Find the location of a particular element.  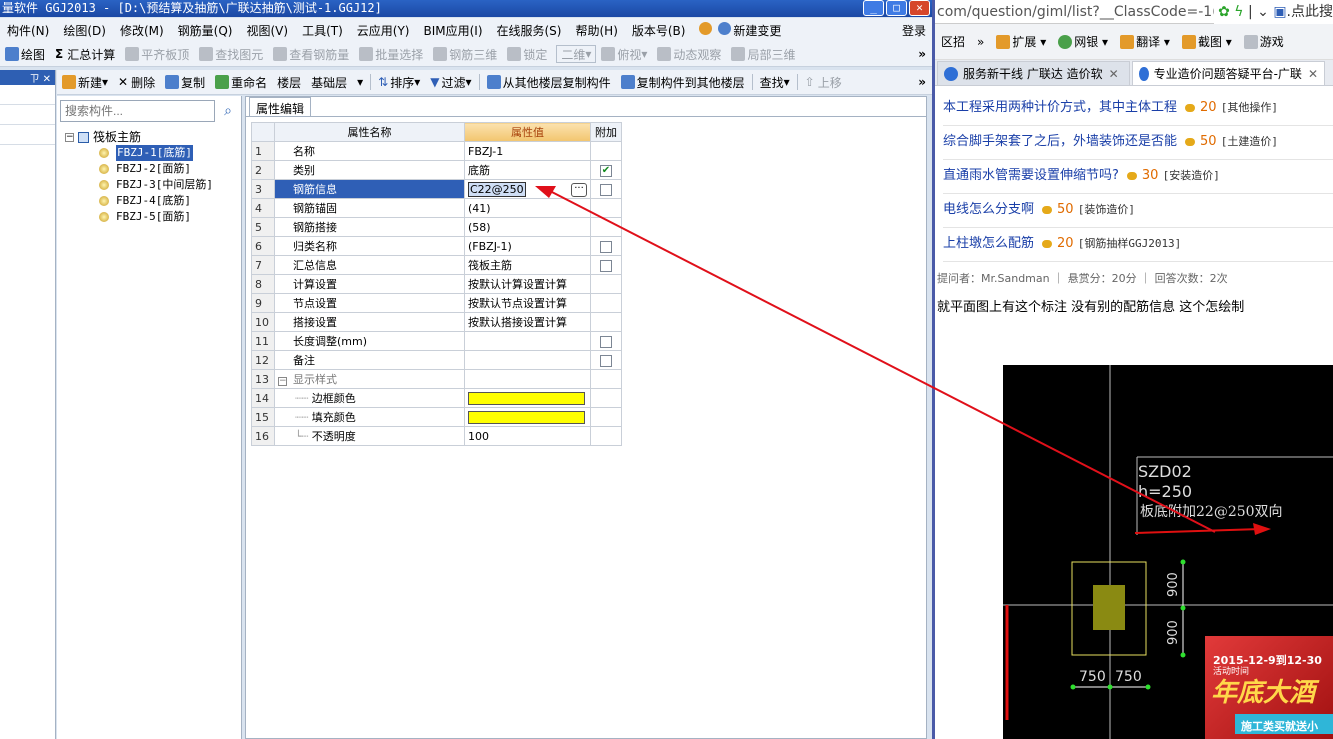

property-value: 筏板主筋 is located at coordinates (527, 265).